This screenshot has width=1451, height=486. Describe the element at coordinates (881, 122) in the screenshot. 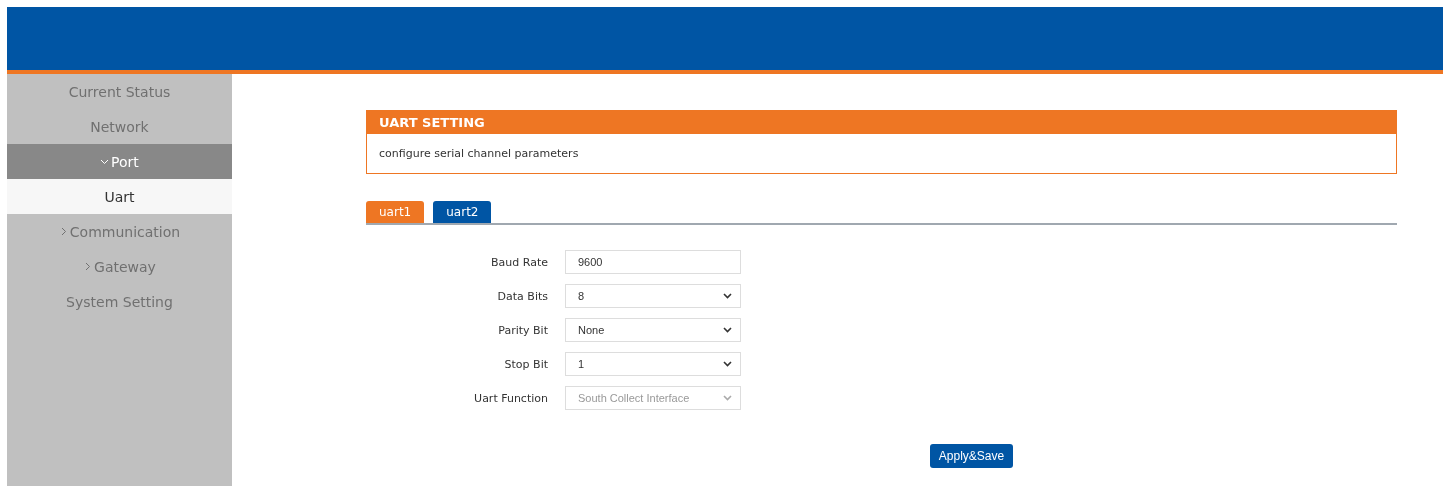

I see `panel-title: UART SETTING` at that location.